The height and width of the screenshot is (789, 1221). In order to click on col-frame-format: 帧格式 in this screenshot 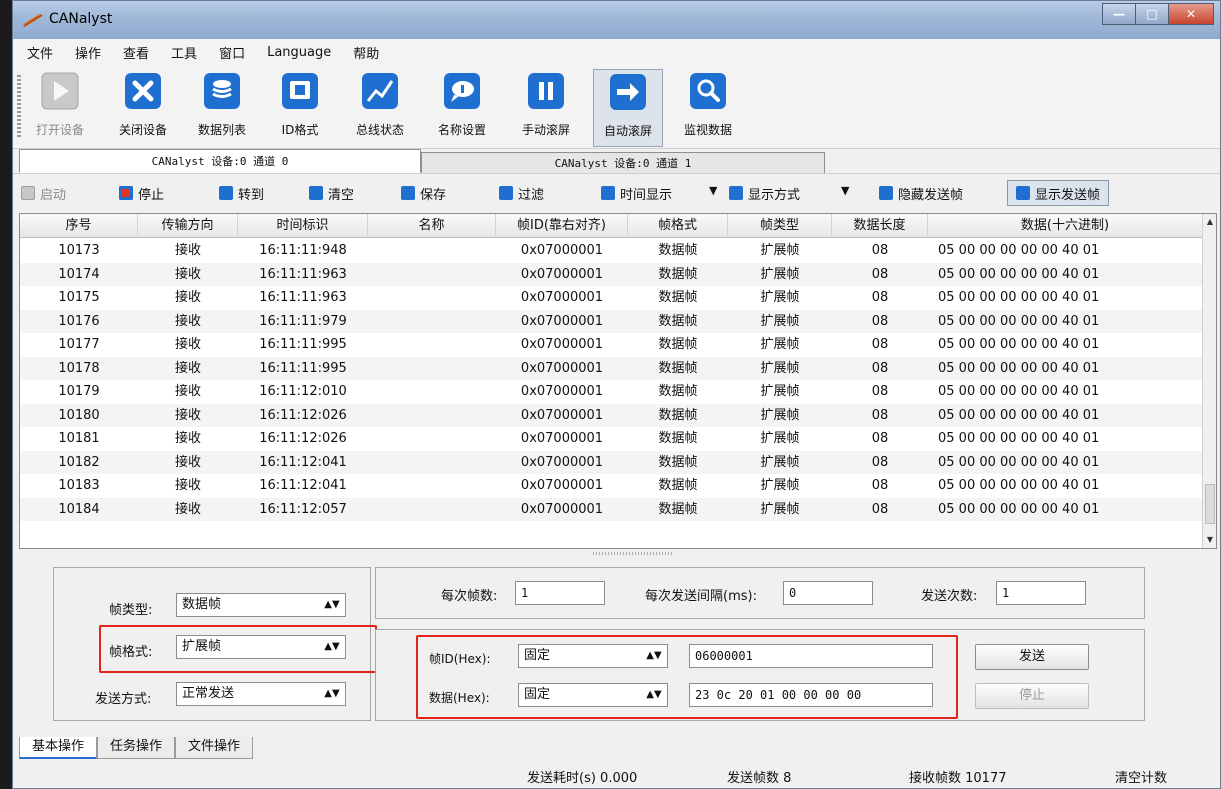, I will do `click(678, 226)`.